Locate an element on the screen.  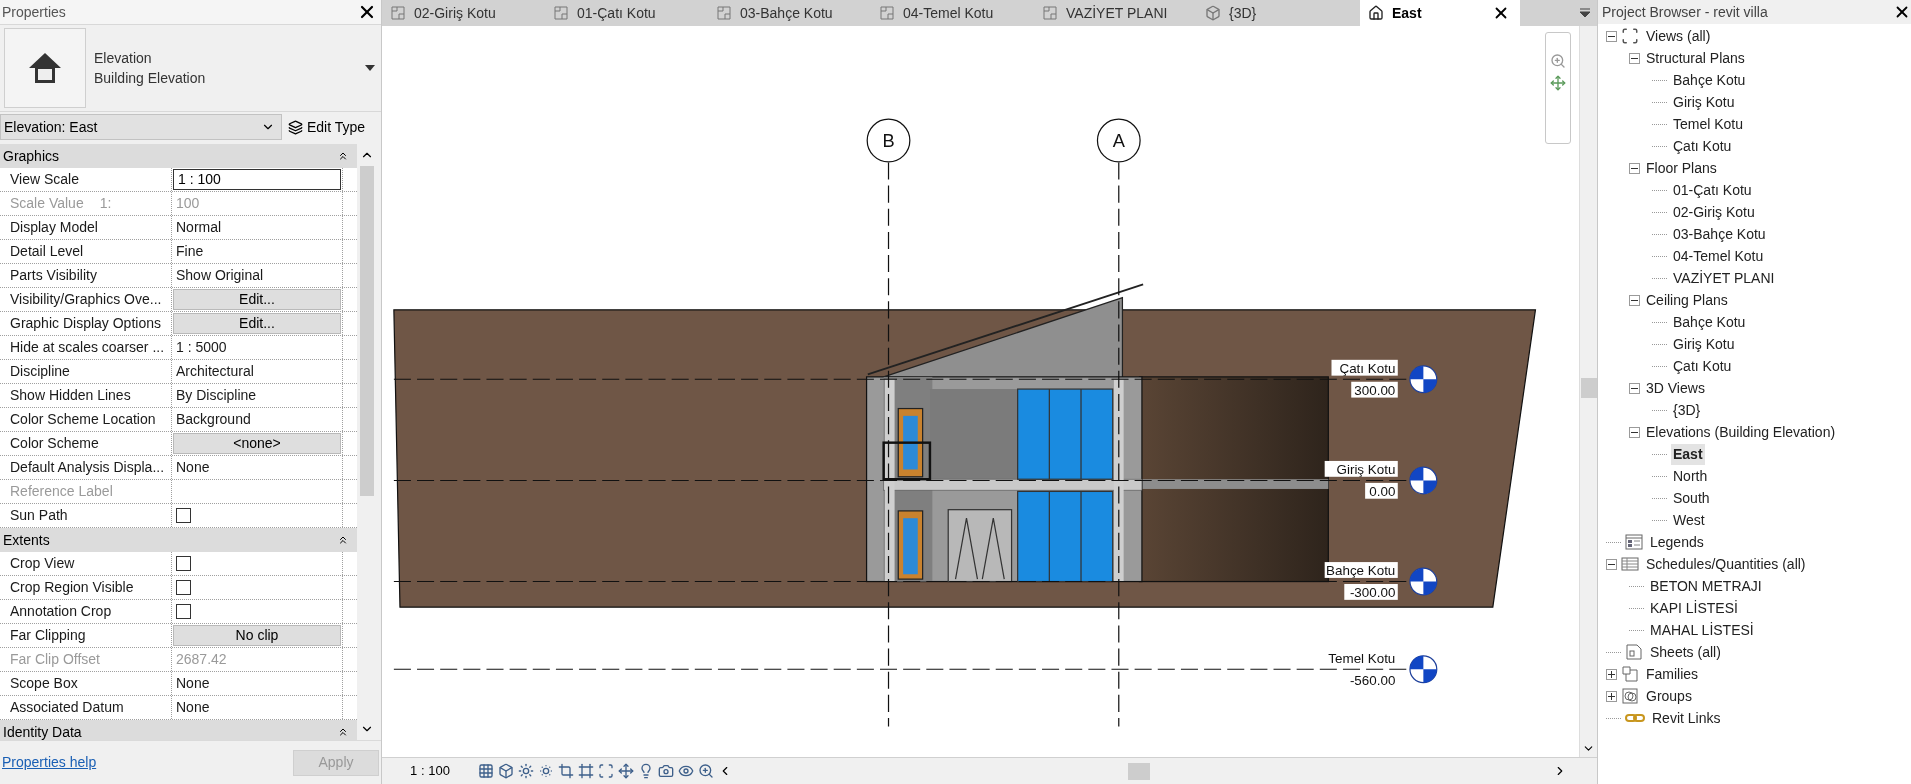
lightbulb-icon is located at coordinates (646, 771).